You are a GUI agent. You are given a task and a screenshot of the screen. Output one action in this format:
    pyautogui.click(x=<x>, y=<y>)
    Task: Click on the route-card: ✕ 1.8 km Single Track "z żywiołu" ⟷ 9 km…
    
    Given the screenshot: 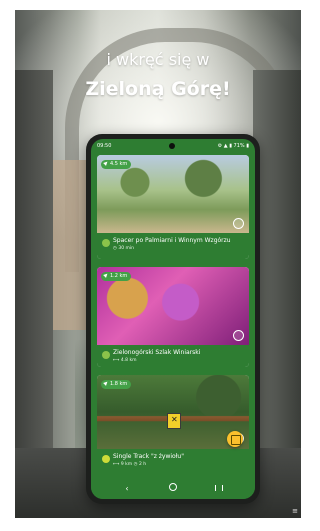 What is the action you would take?
    pyautogui.click(x=173, y=430)
    